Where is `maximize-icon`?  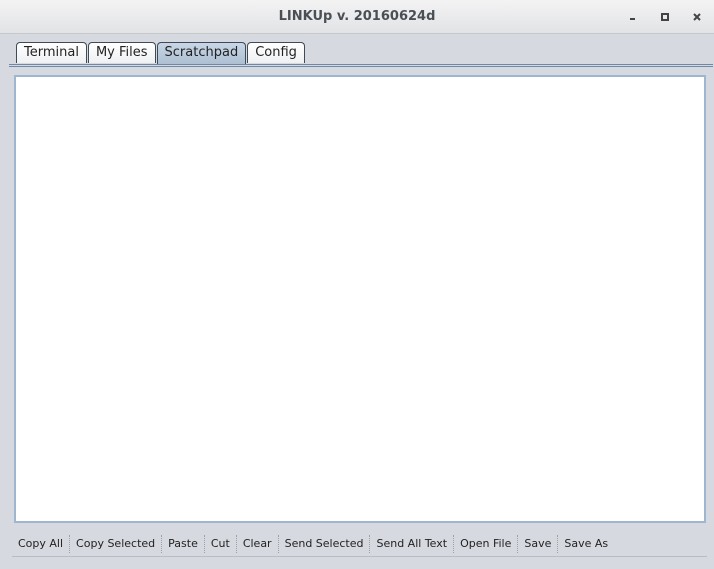 maximize-icon is located at coordinates (665, 17).